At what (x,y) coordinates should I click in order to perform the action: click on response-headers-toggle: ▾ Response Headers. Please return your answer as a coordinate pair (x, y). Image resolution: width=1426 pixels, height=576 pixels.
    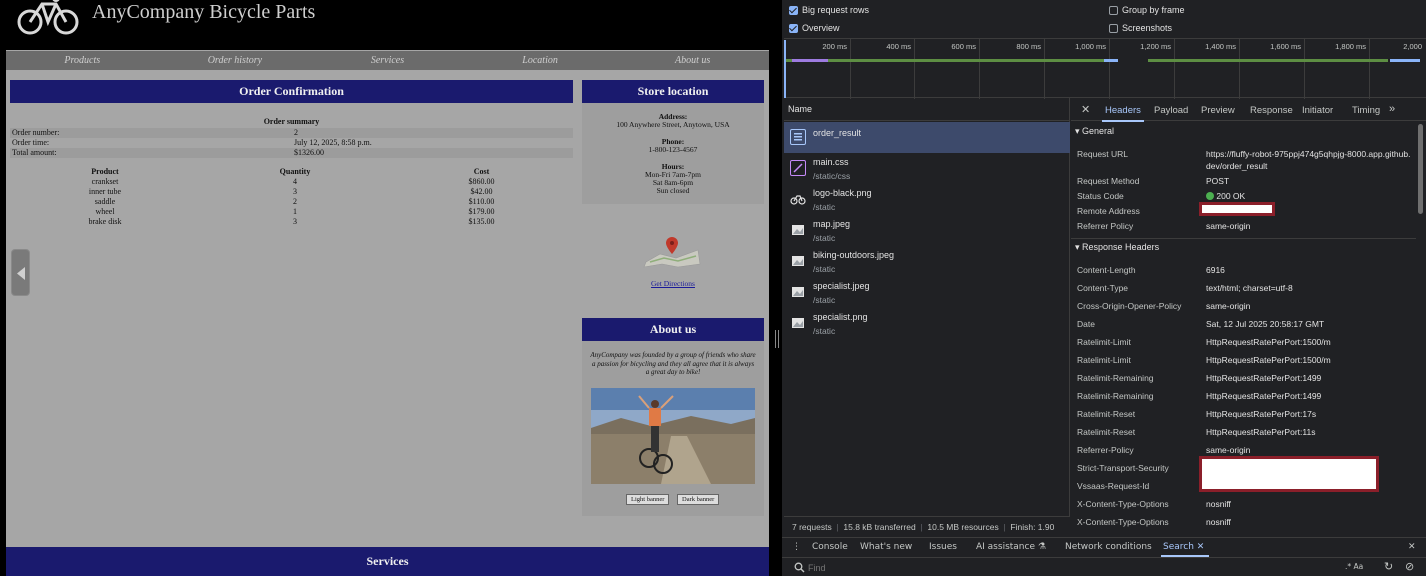
    Looking at the image, I should click on (1117, 247).